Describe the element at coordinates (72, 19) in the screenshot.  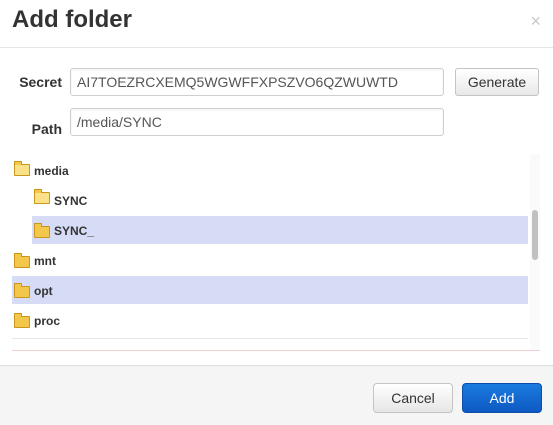
I see `dialog-title: Add folder` at that location.